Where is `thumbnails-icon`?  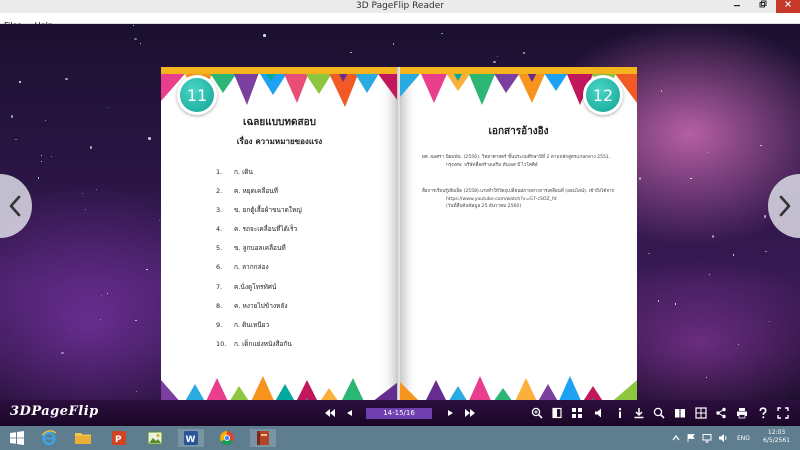 thumbnails-icon is located at coordinates (577, 413).